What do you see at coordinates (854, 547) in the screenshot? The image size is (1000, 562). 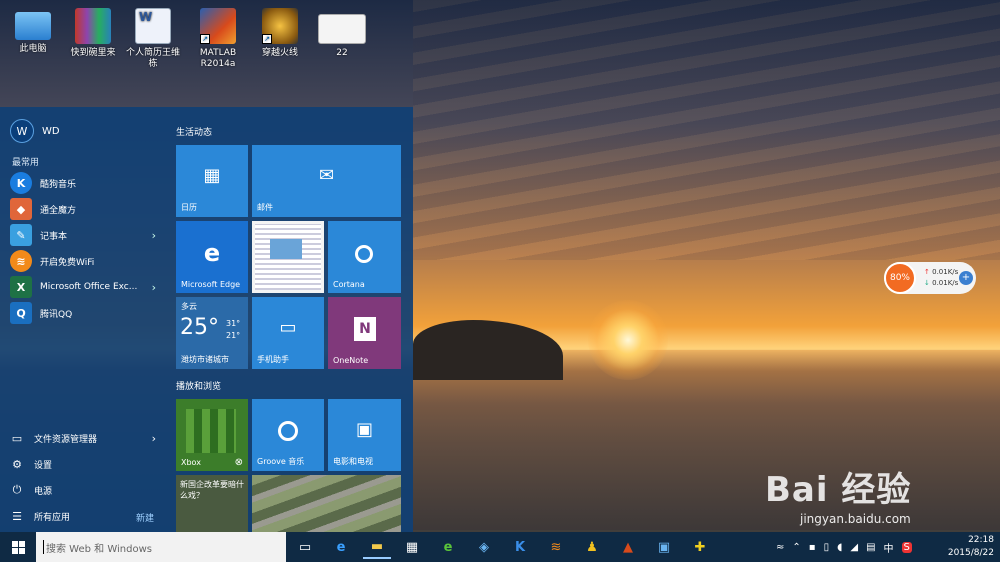 I see `network-icon: ◢` at bounding box center [854, 547].